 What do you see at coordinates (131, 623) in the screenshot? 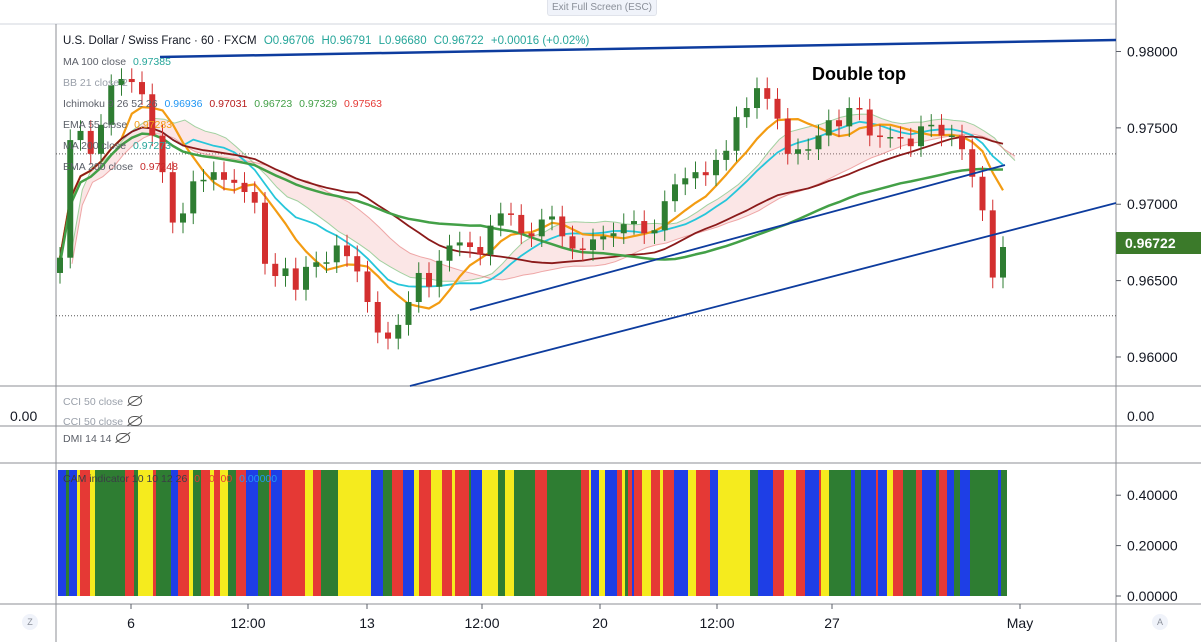
I see `time-tick-label: 6` at bounding box center [131, 623].